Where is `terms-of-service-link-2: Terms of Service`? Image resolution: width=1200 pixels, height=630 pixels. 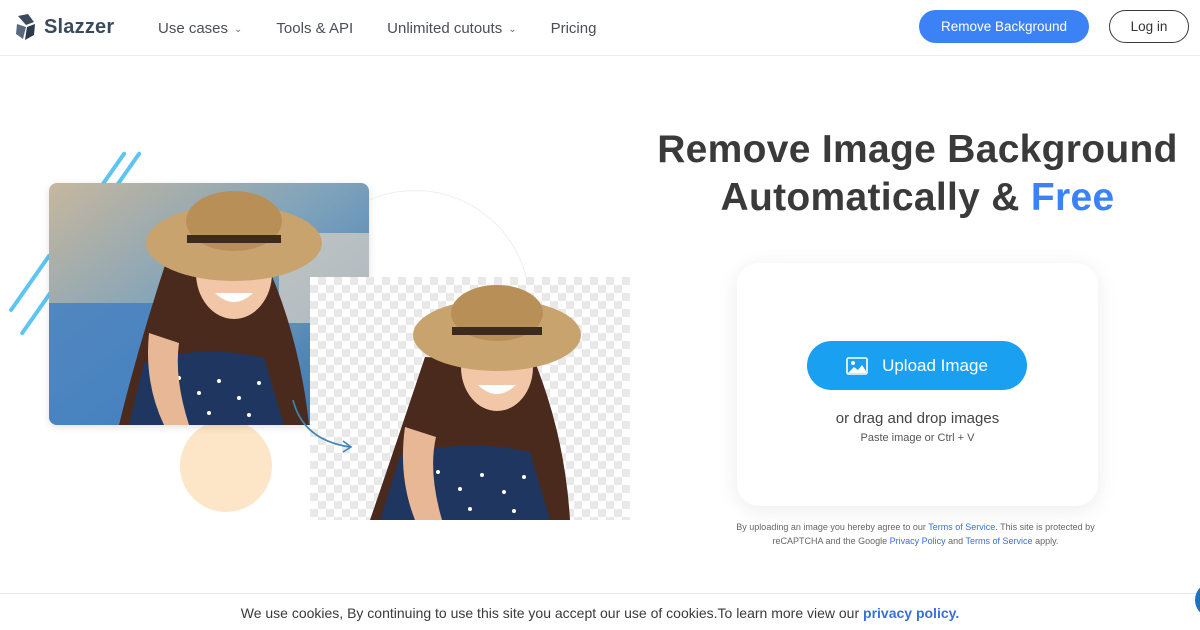 terms-of-service-link-2: Terms of Service is located at coordinates (999, 541).